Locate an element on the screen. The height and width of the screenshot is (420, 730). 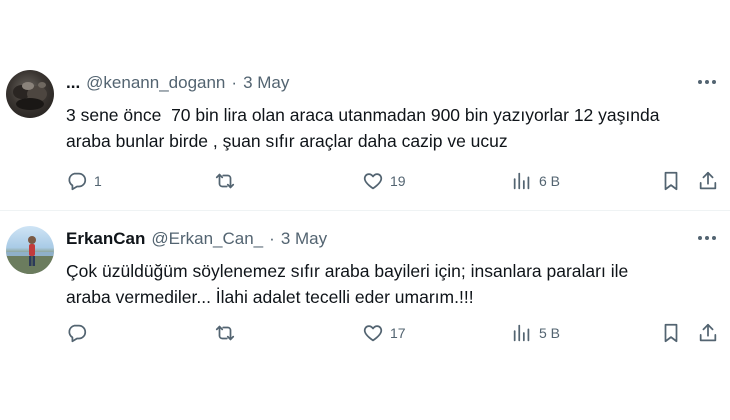
tweet-header: ... @kenann_dogann · 3 May is located at coordinates (177, 83).